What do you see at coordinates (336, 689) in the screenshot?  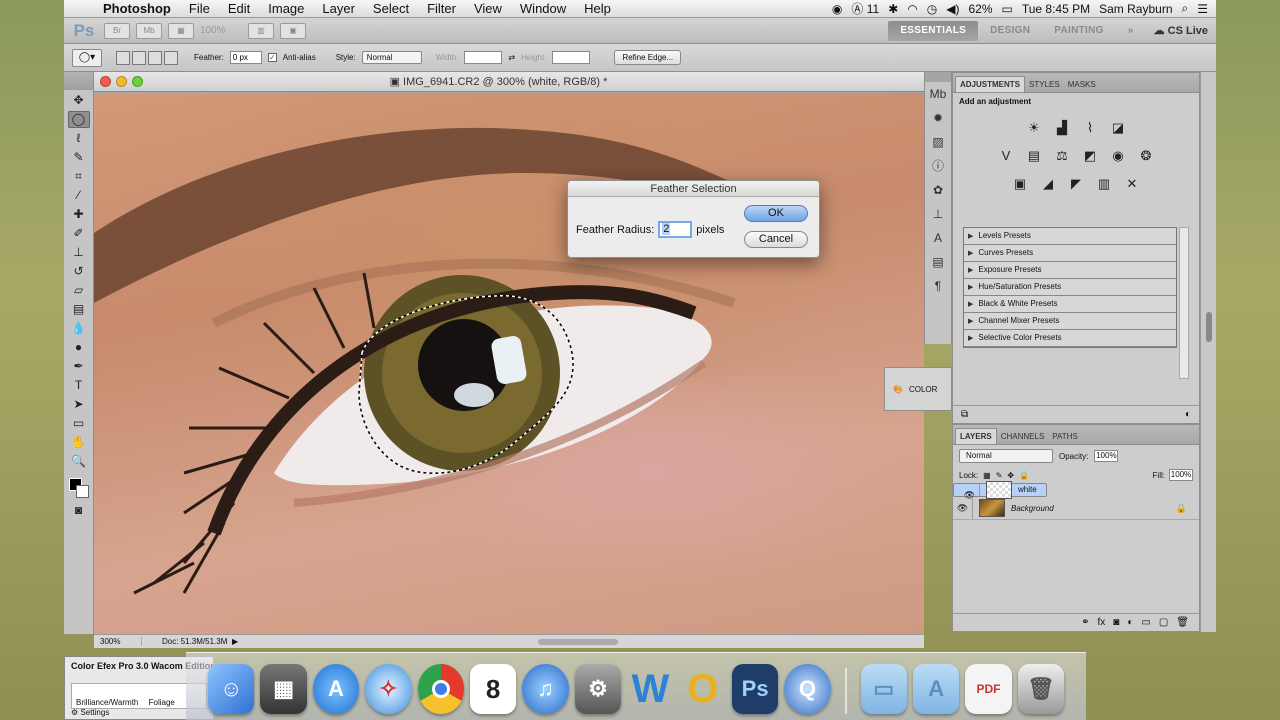 I see `app-store-icon: A` at bounding box center [336, 689].